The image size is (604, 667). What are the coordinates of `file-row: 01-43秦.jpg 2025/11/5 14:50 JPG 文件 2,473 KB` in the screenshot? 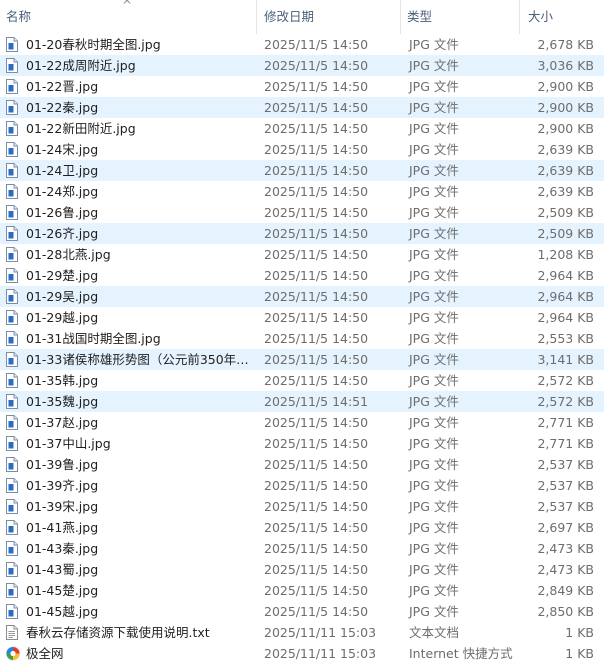 It's located at (302, 548).